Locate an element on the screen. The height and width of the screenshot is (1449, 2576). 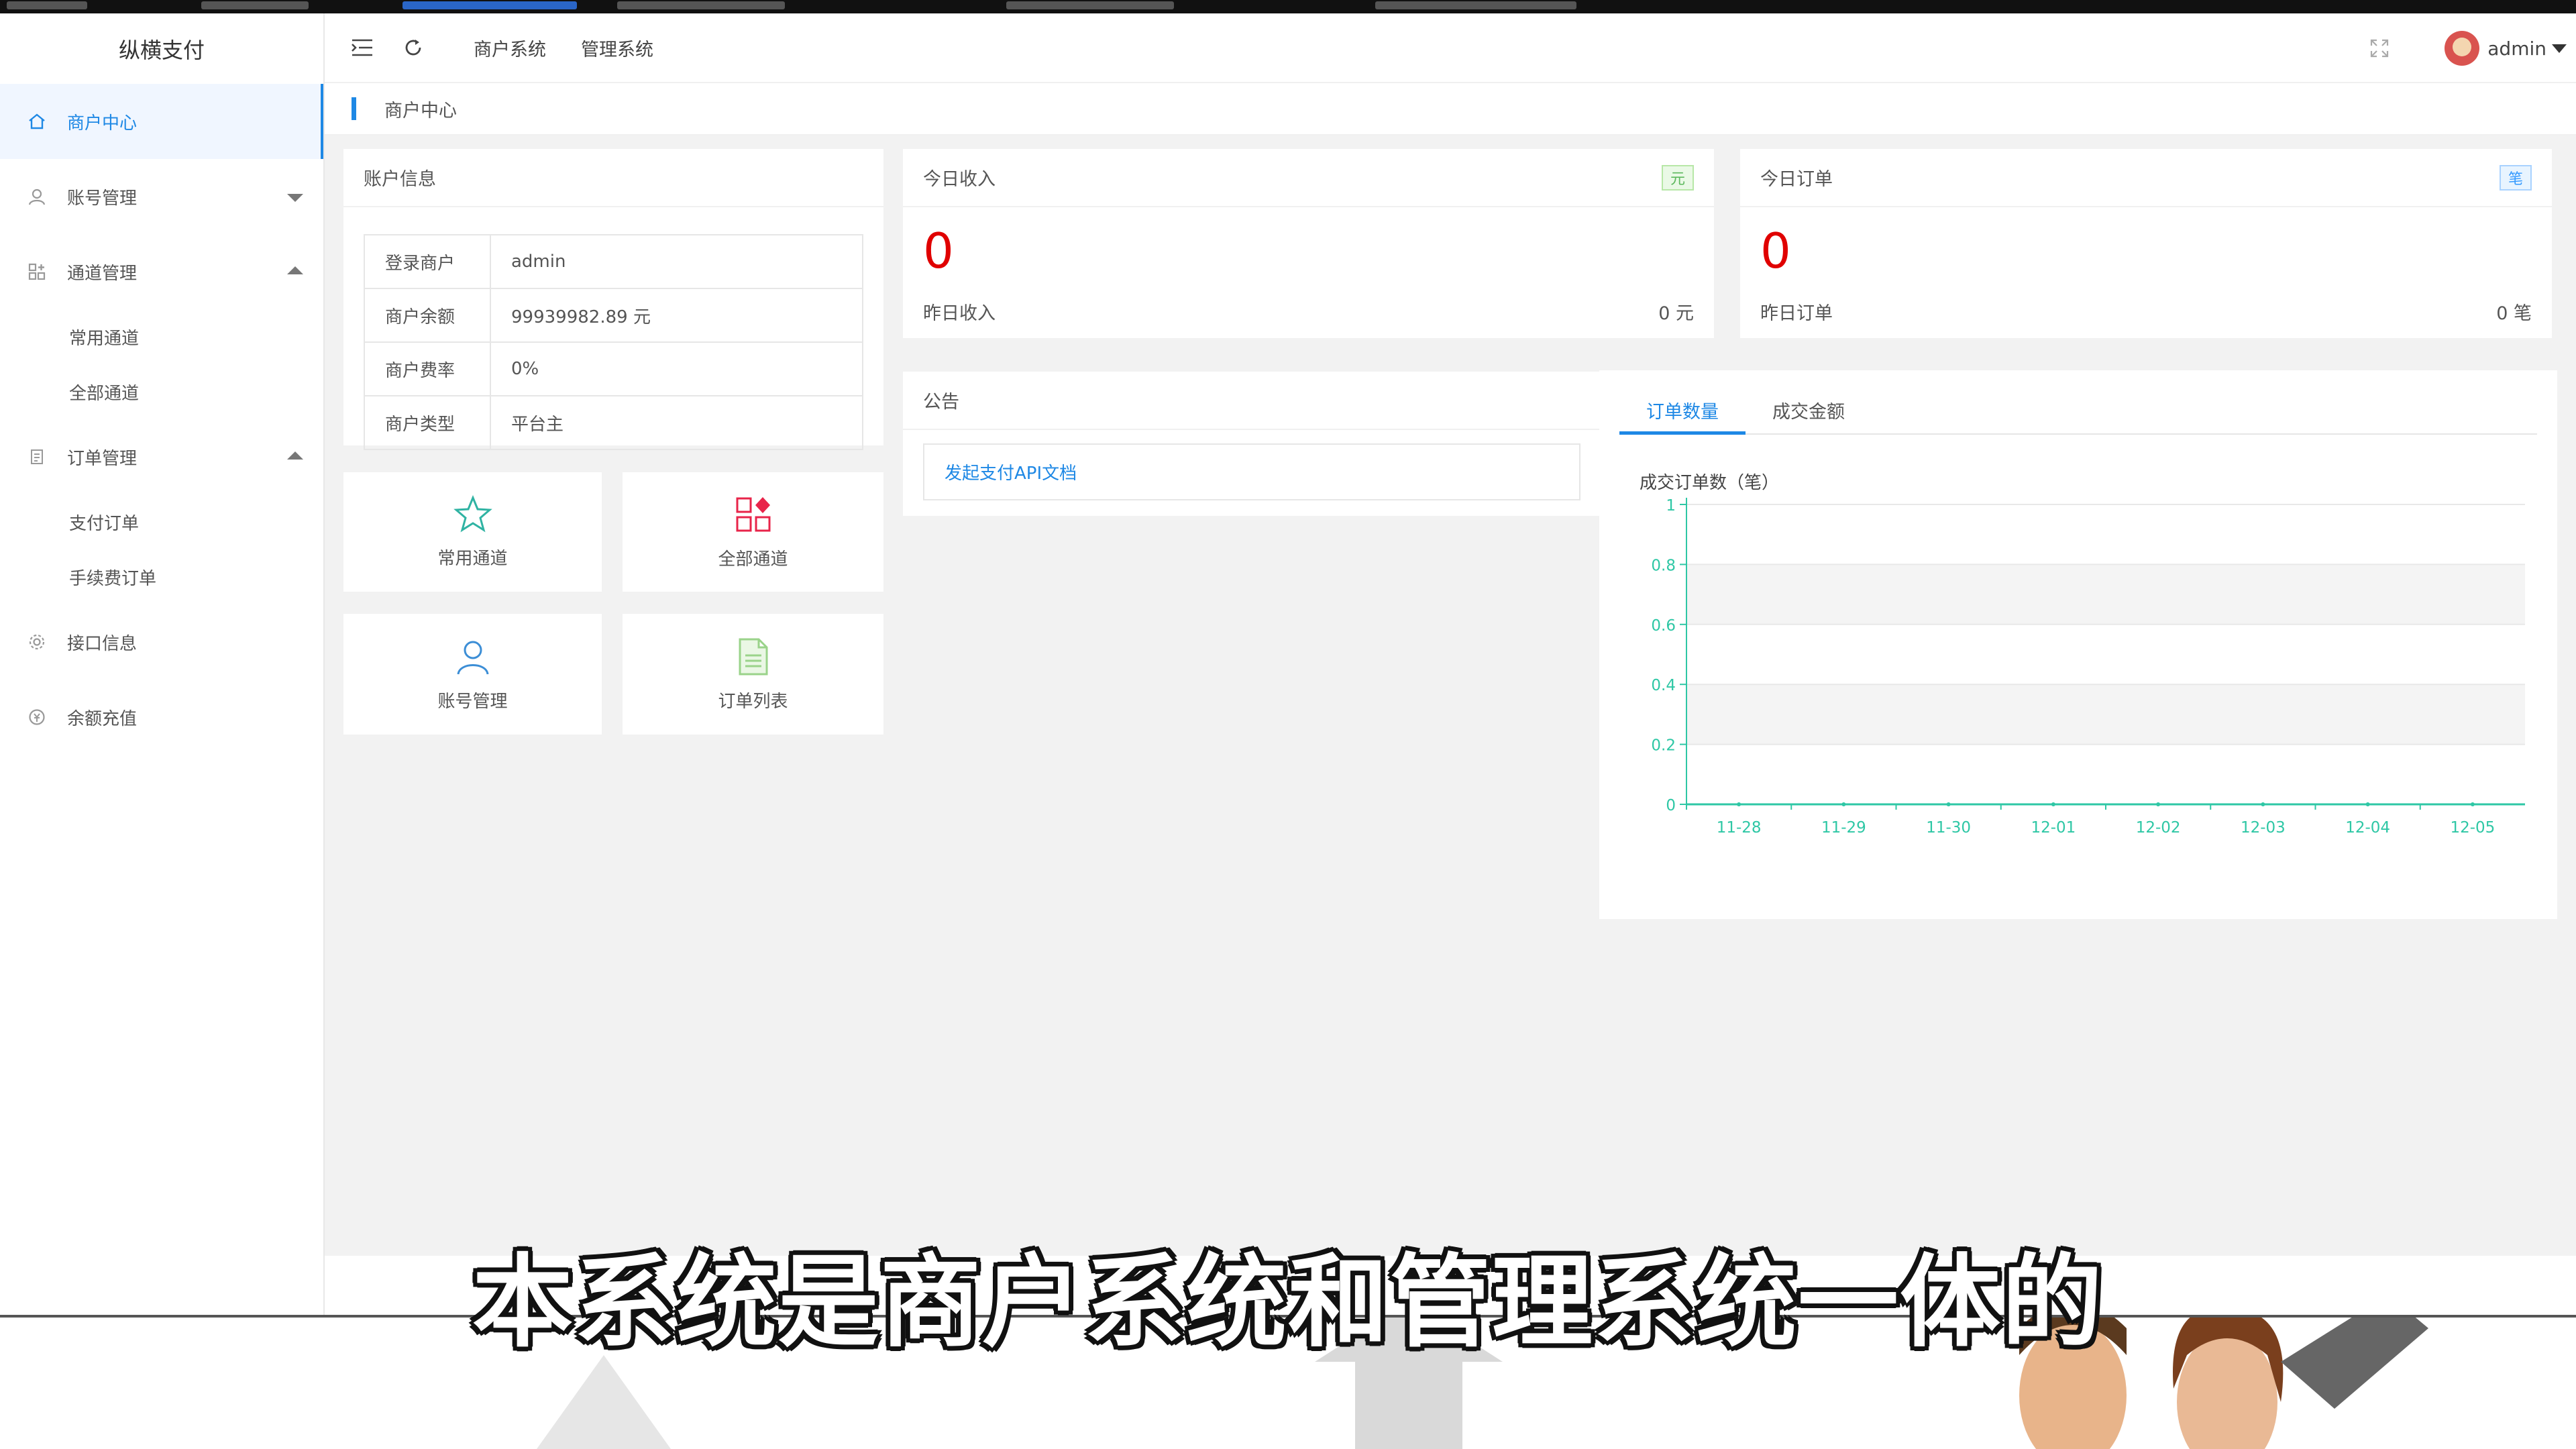
today-orders-card: 今日订单 笔 0 昨日订单 0 笔 is located at coordinates (2146, 243).